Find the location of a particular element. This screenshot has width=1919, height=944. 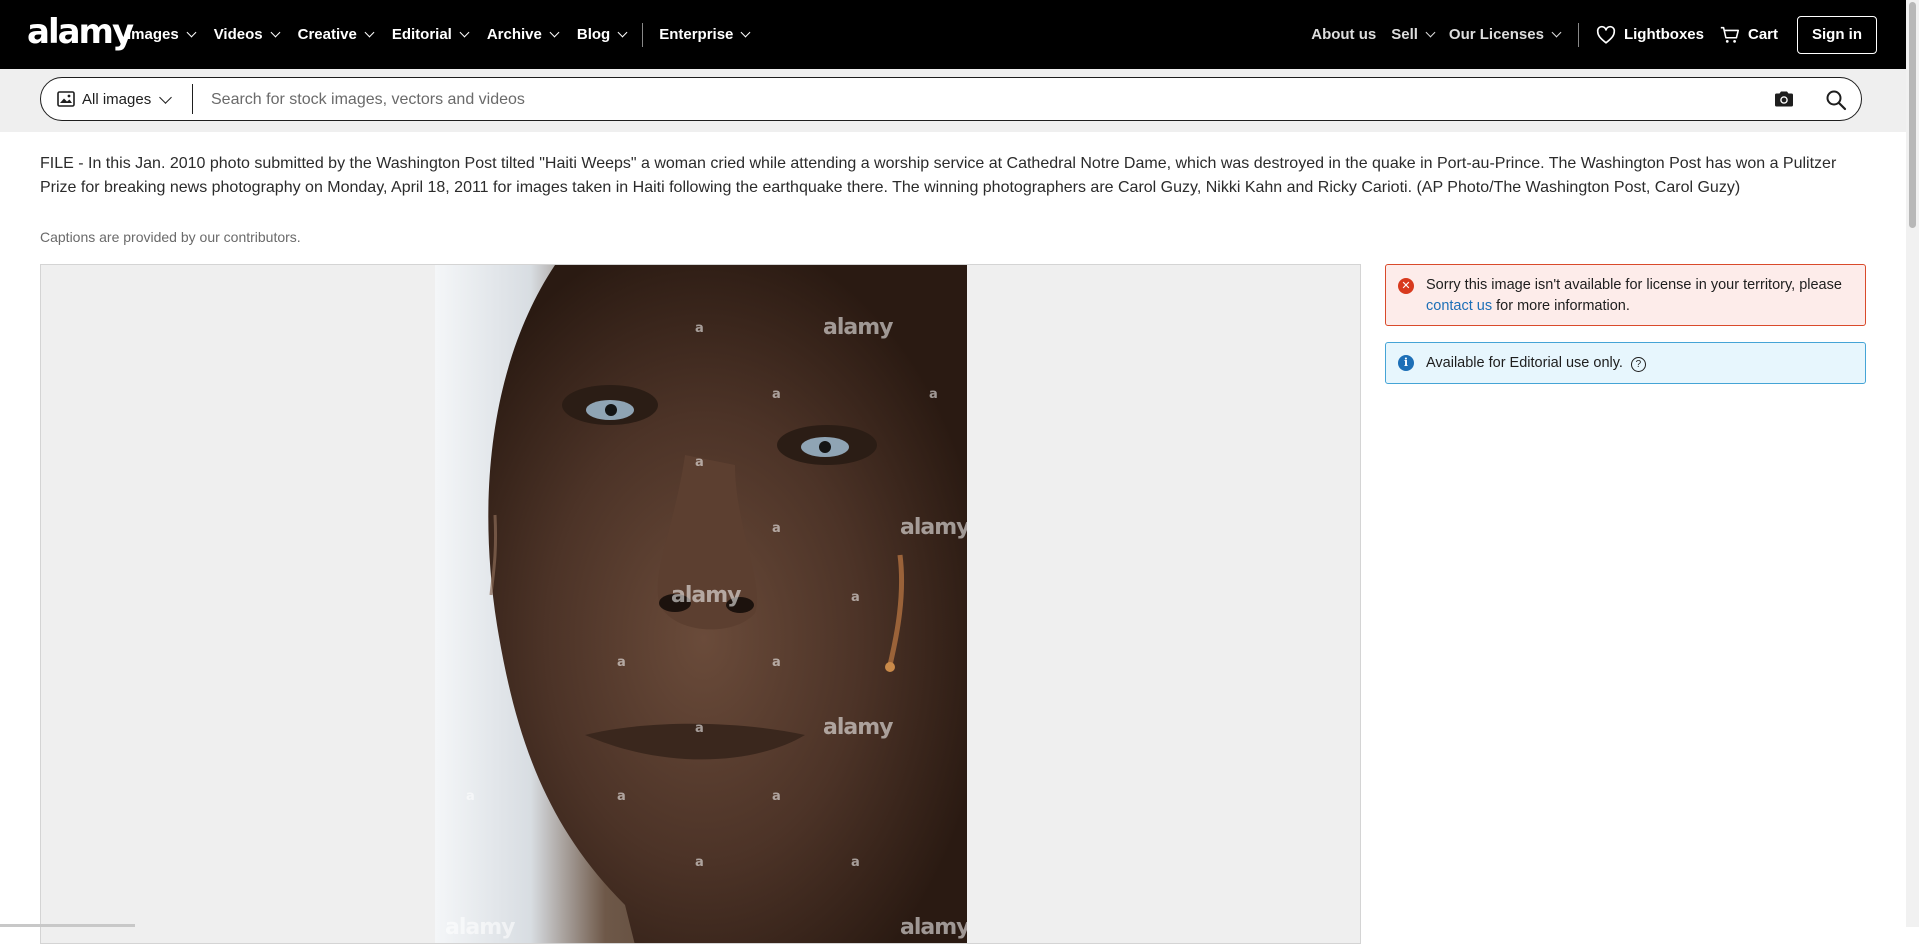

nav-sell: Sell is located at coordinates (1413, 34).